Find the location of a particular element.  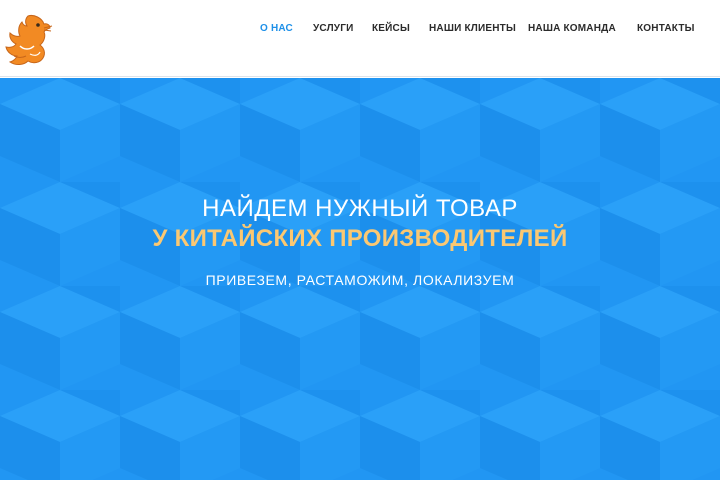

nav-item-contacts: КОНТАКТЫ is located at coordinates (666, 29).